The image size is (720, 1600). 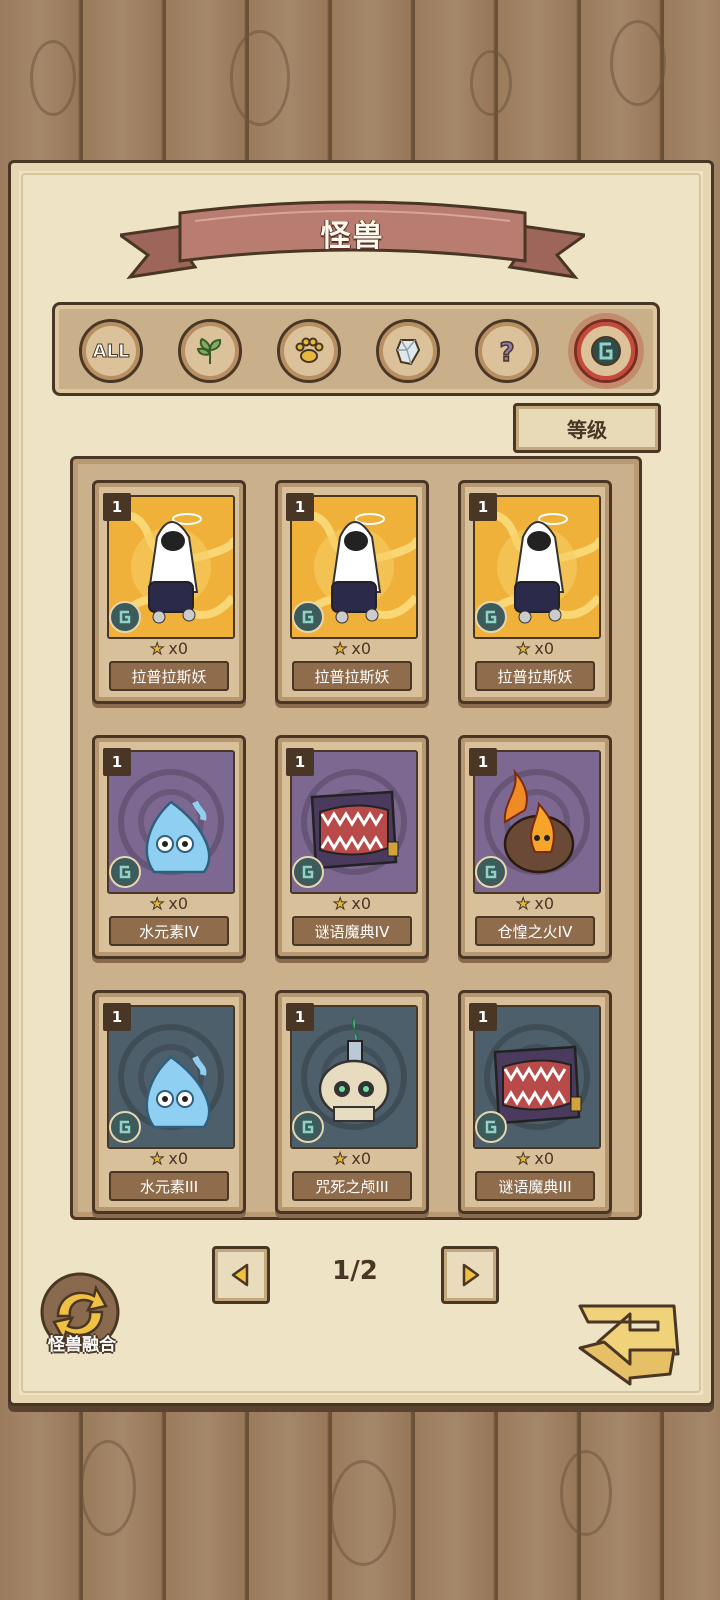 What do you see at coordinates (629, 1345) in the screenshot?
I see `return-arrow-icon` at bounding box center [629, 1345].